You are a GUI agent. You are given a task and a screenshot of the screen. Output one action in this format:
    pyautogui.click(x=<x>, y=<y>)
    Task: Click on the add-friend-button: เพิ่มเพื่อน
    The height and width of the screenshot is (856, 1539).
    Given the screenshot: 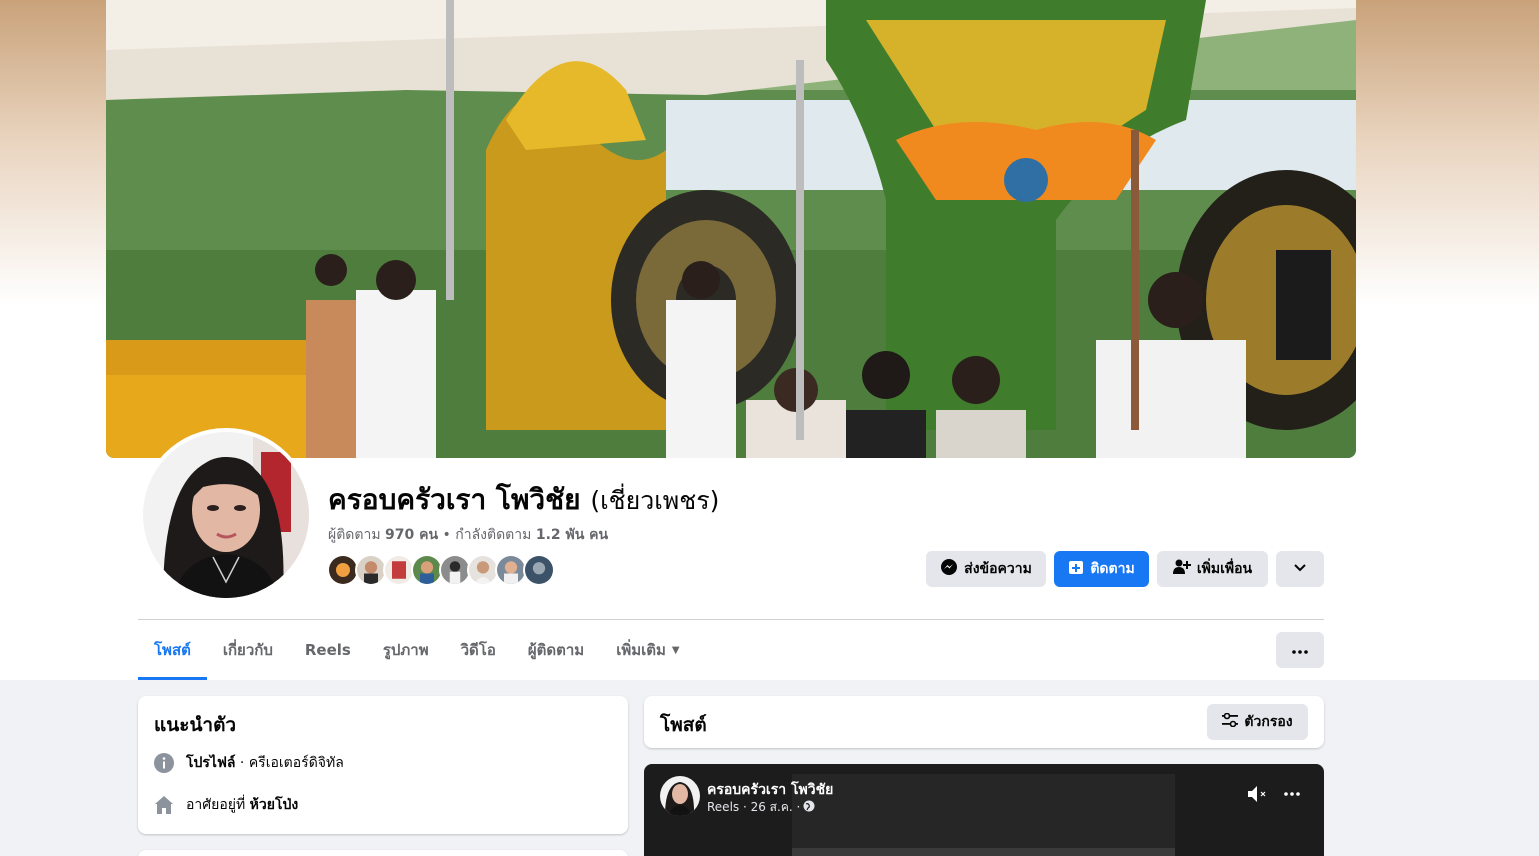 What is the action you would take?
    pyautogui.click(x=1212, y=569)
    